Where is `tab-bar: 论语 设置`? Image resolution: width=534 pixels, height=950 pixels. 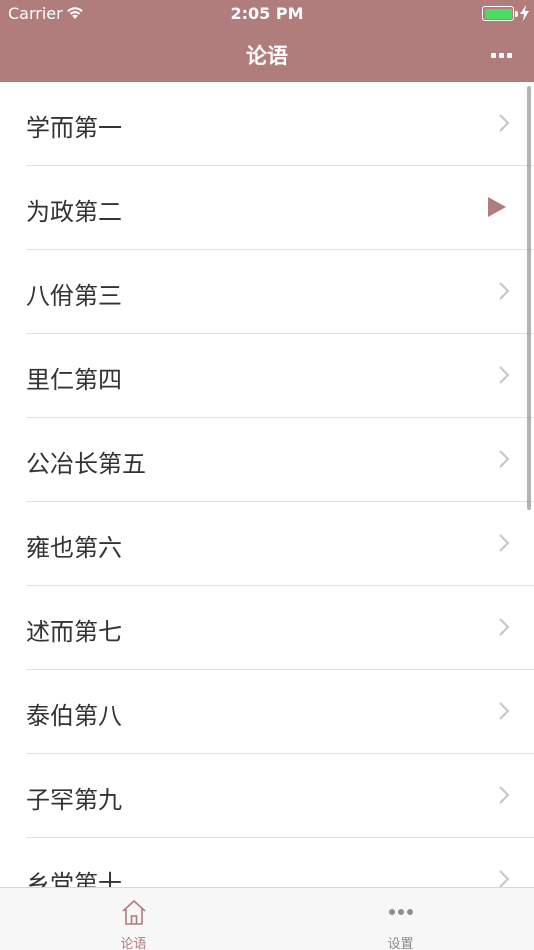 tab-bar: 论语 设置 is located at coordinates (267, 918).